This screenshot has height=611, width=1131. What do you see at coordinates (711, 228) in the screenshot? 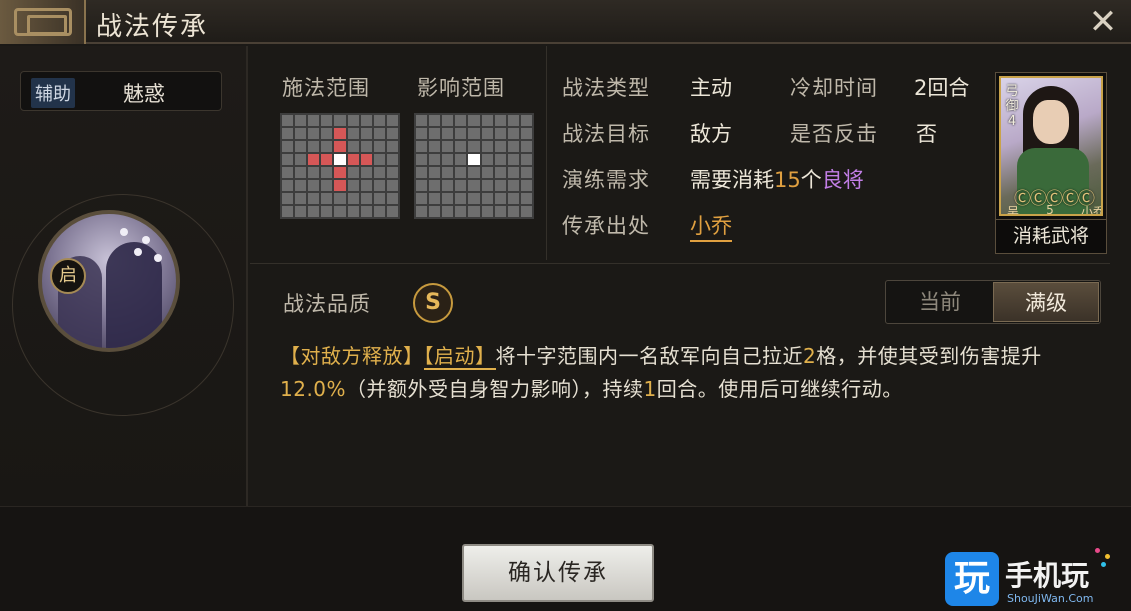
I see `source-hero-link: 小乔` at bounding box center [711, 228].